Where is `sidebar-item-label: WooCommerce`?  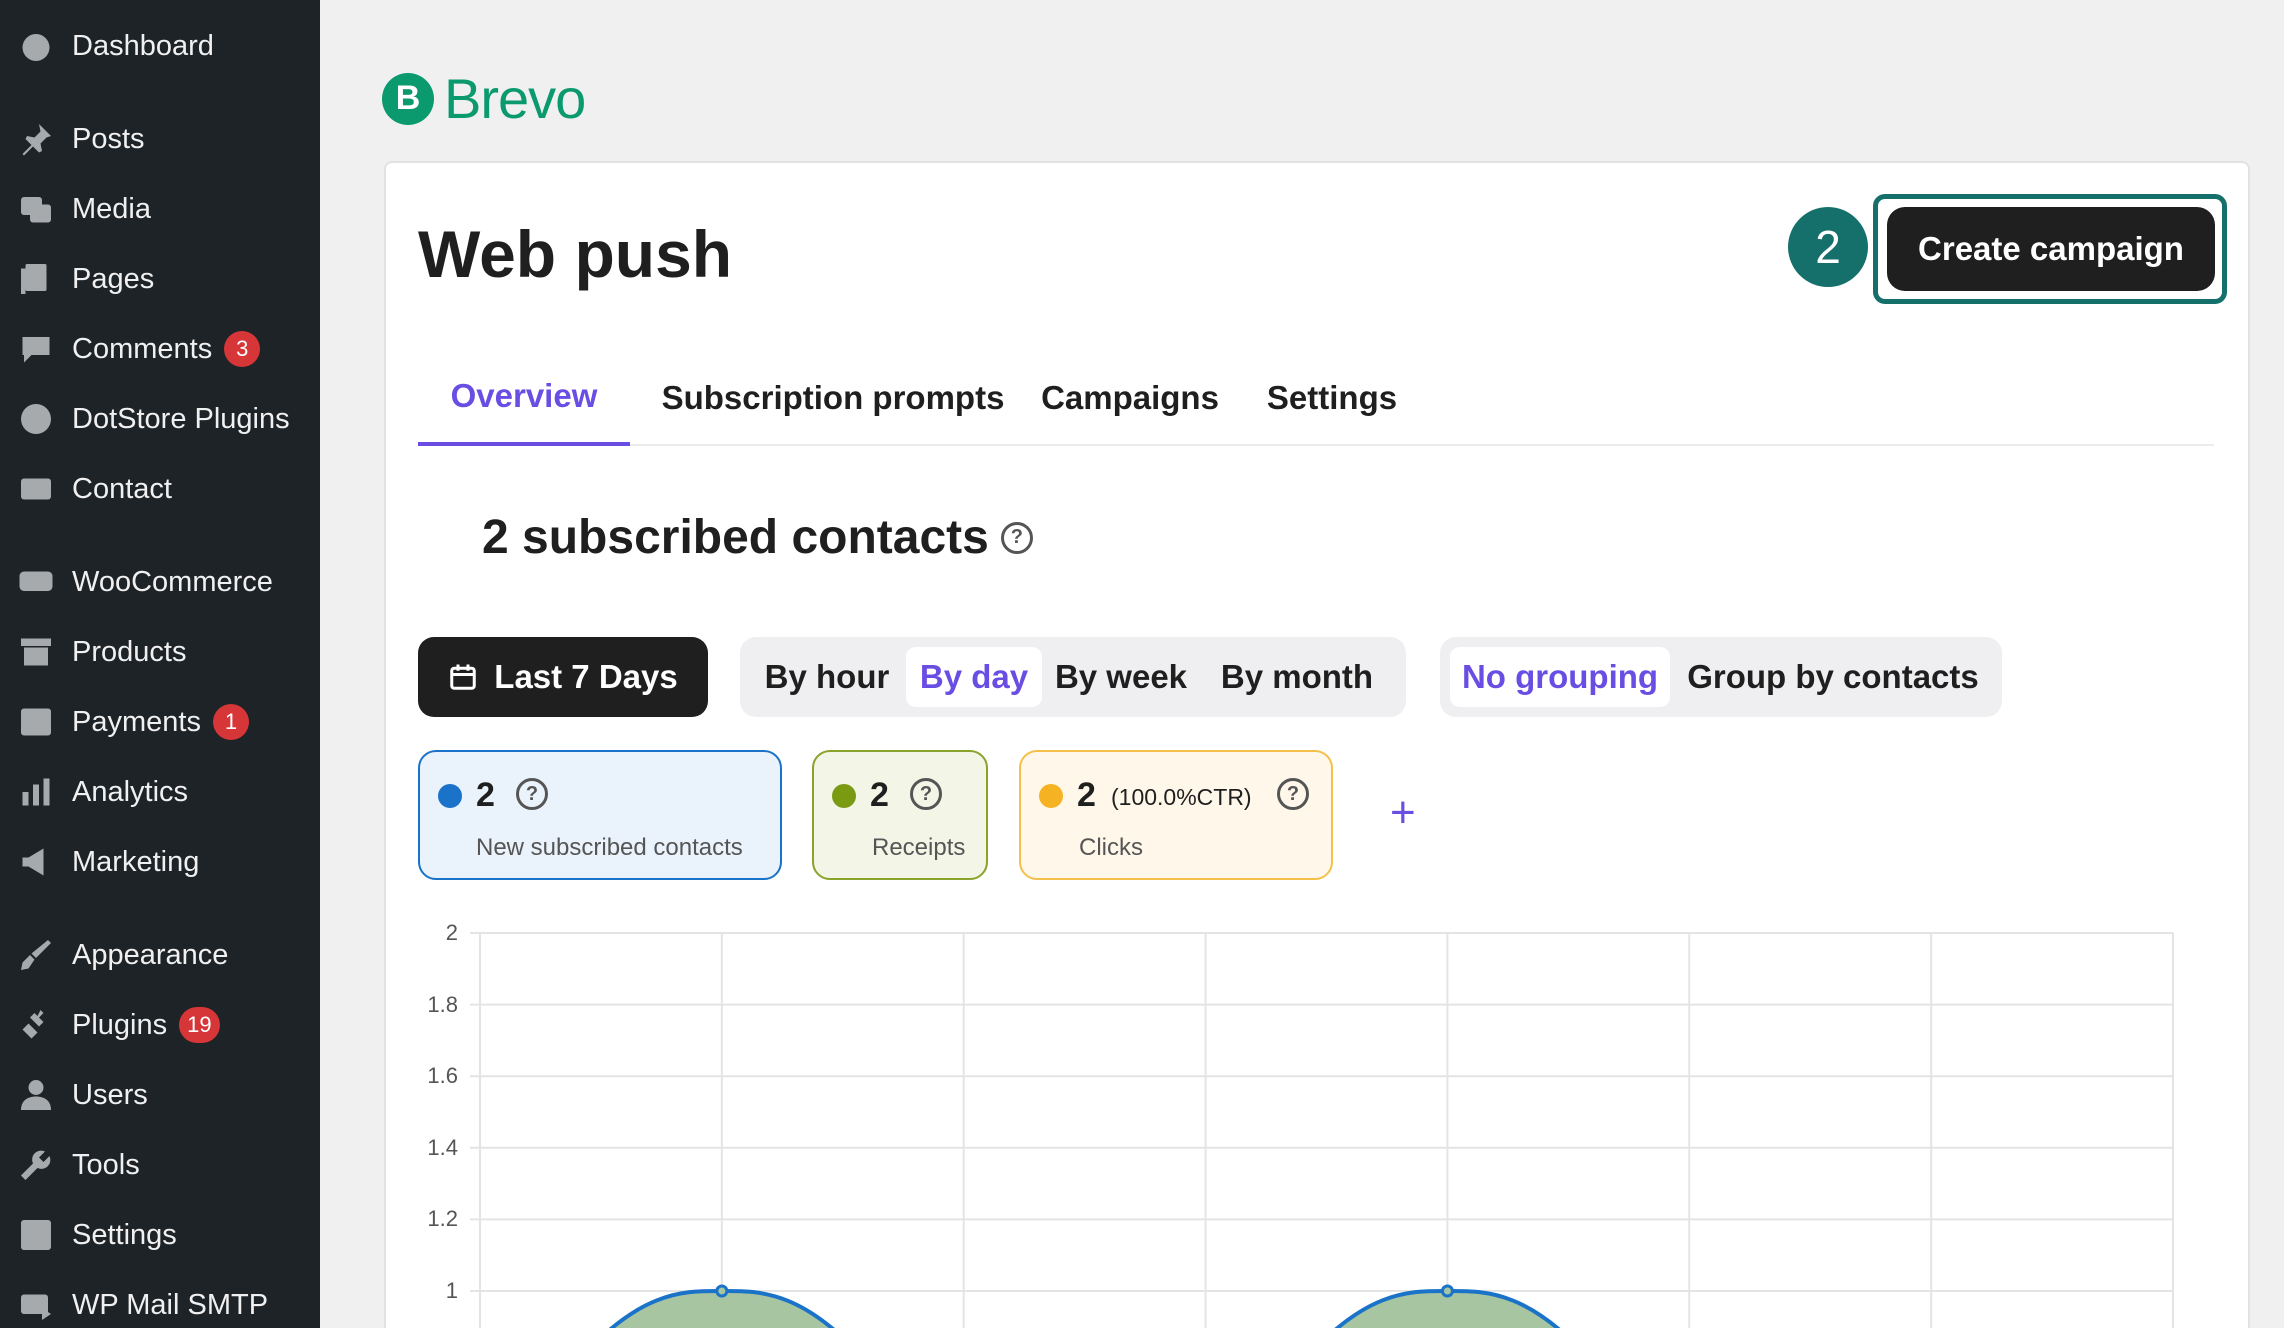 sidebar-item-label: WooCommerce is located at coordinates (172, 581).